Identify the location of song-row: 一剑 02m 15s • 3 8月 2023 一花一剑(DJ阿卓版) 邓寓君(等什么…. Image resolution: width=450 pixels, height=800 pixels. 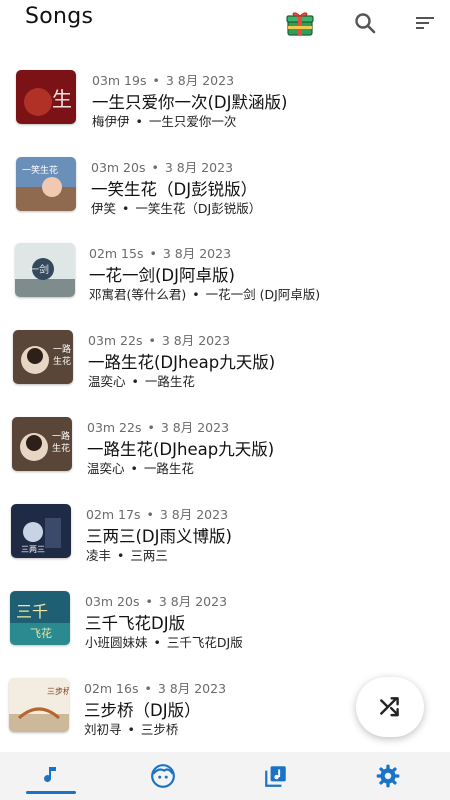
(225, 274).